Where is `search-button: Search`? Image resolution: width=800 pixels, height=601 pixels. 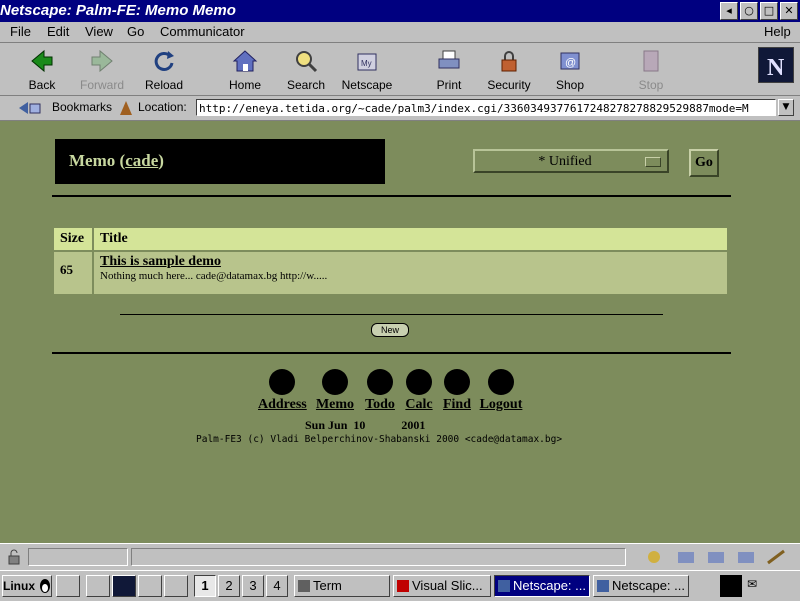 search-button: Search is located at coordinates (306, 69).